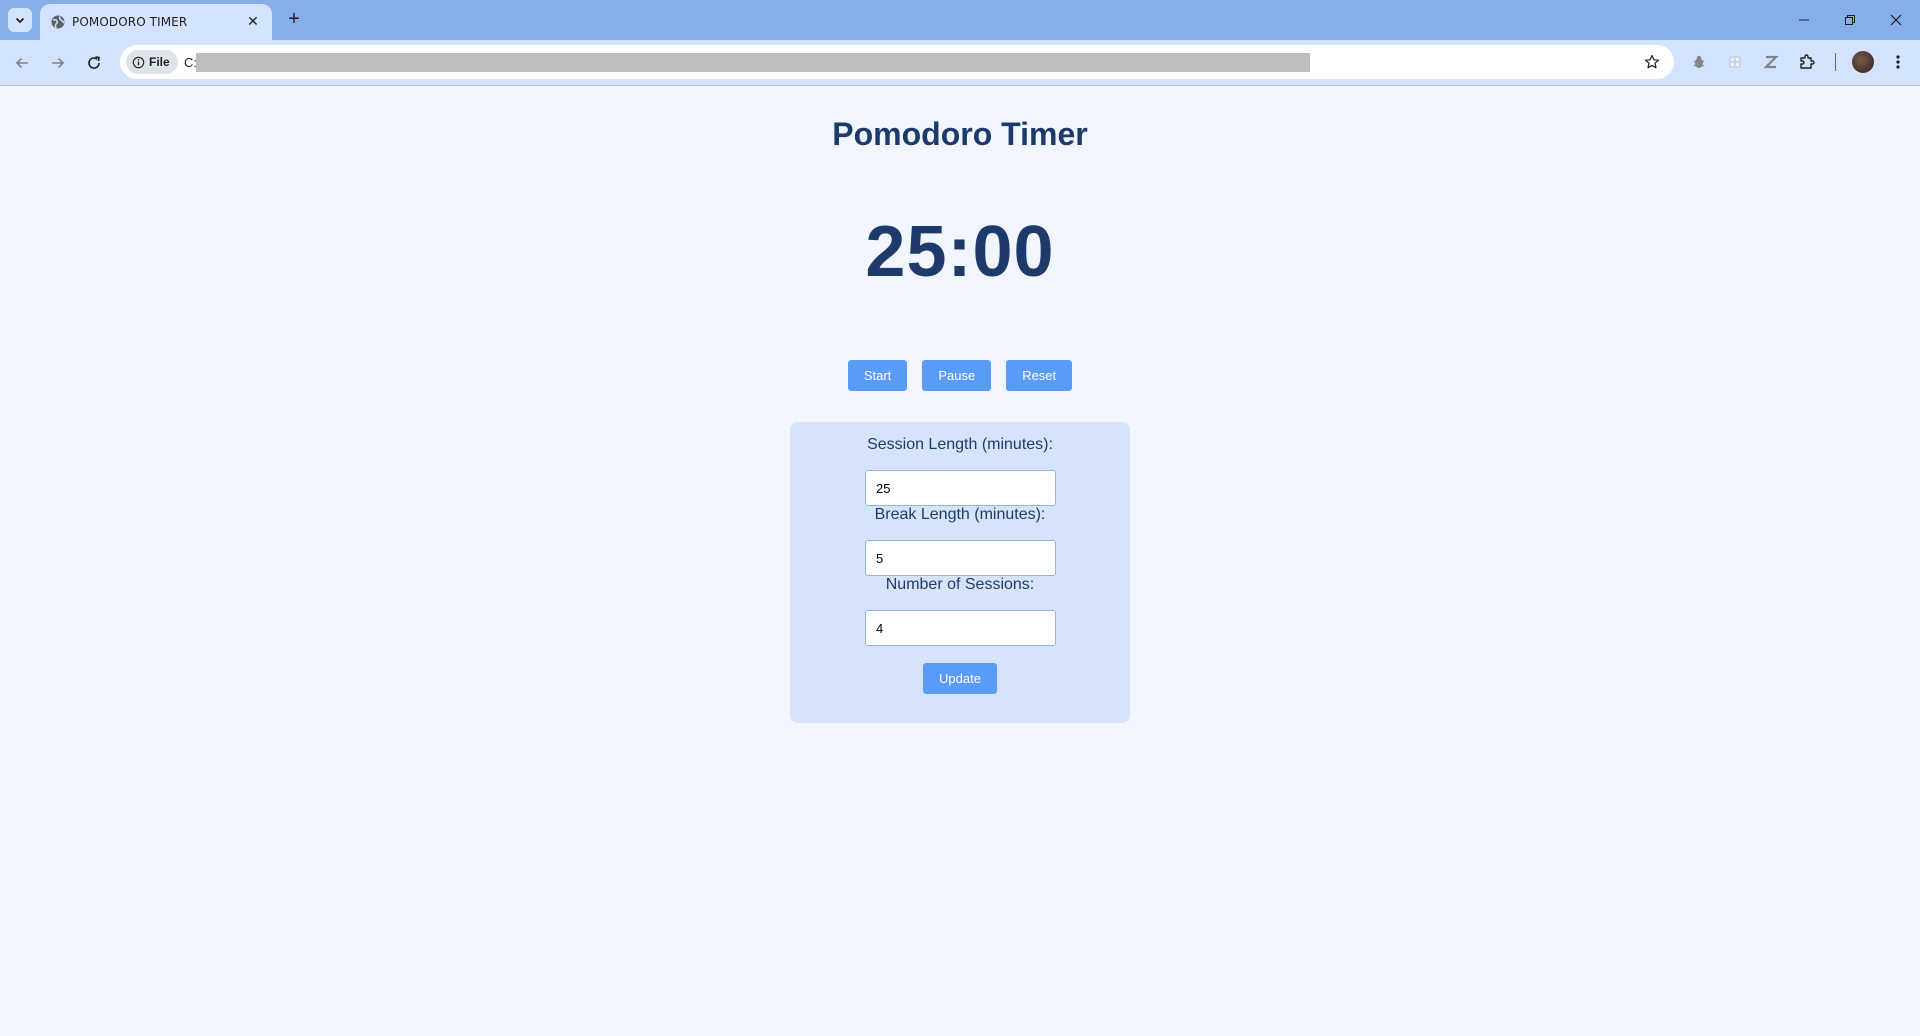 This screenshot has height=1036, width=1920. I want to click on new-tab-button: +, so click(294, 20).